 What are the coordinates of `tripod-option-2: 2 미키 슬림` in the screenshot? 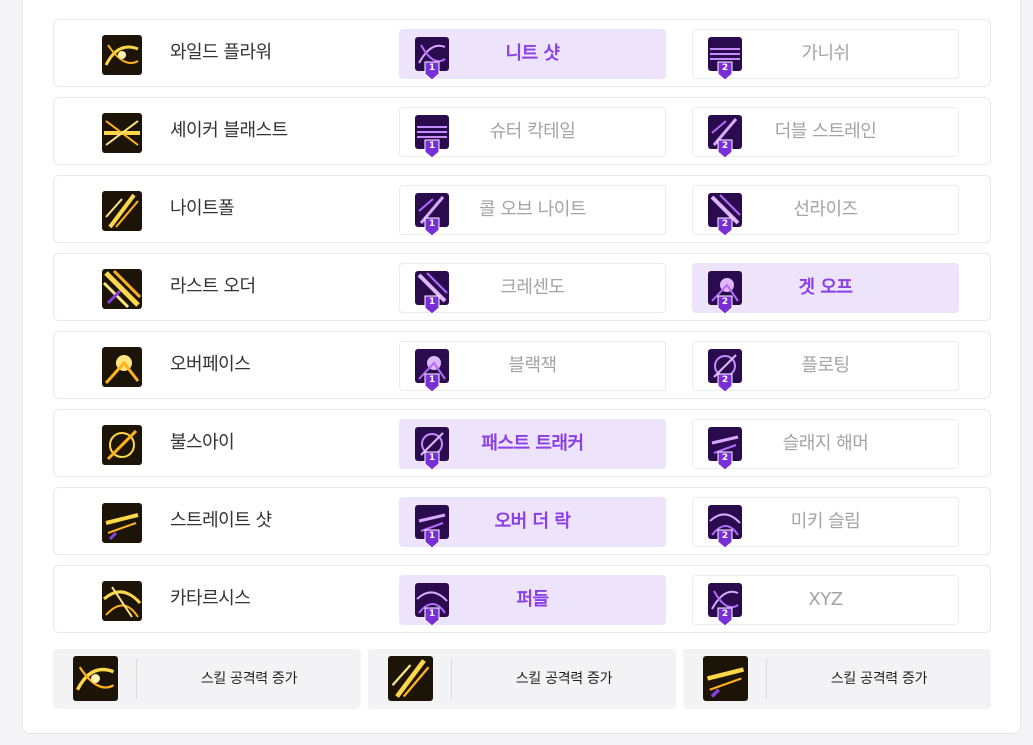 It's located at (825, 523).